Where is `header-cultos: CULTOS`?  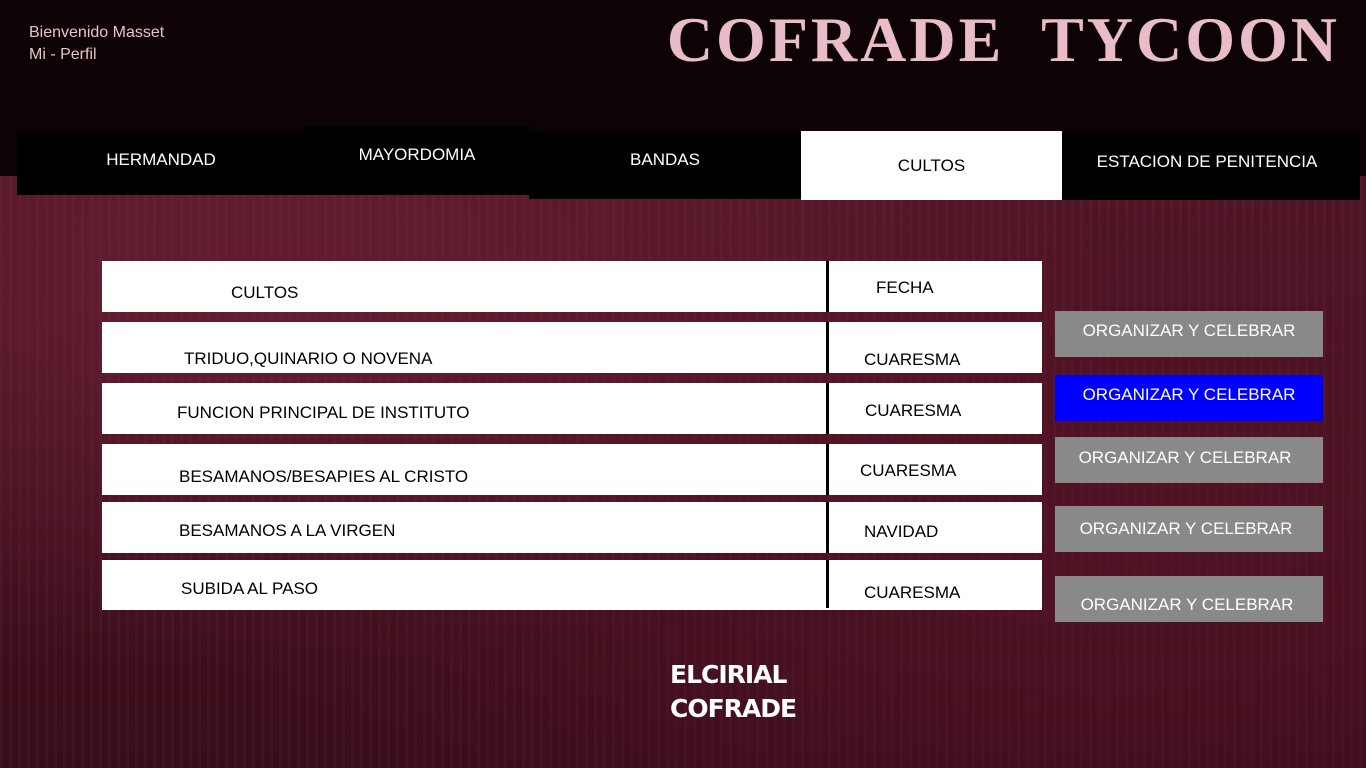 header-cultos: CULTOS is located at coordinates (265, 292).